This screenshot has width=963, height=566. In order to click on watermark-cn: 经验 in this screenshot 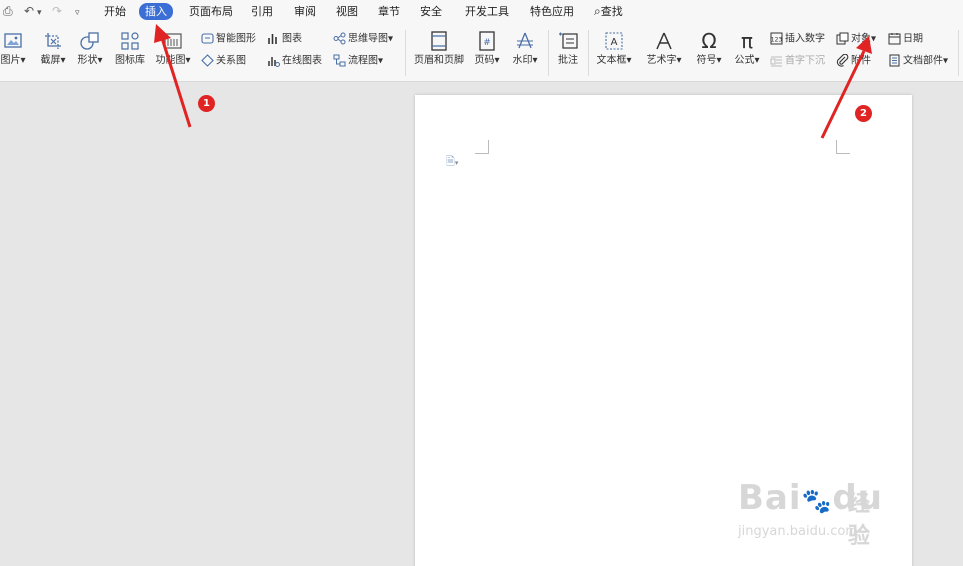, I will do `click(859, 520)`.